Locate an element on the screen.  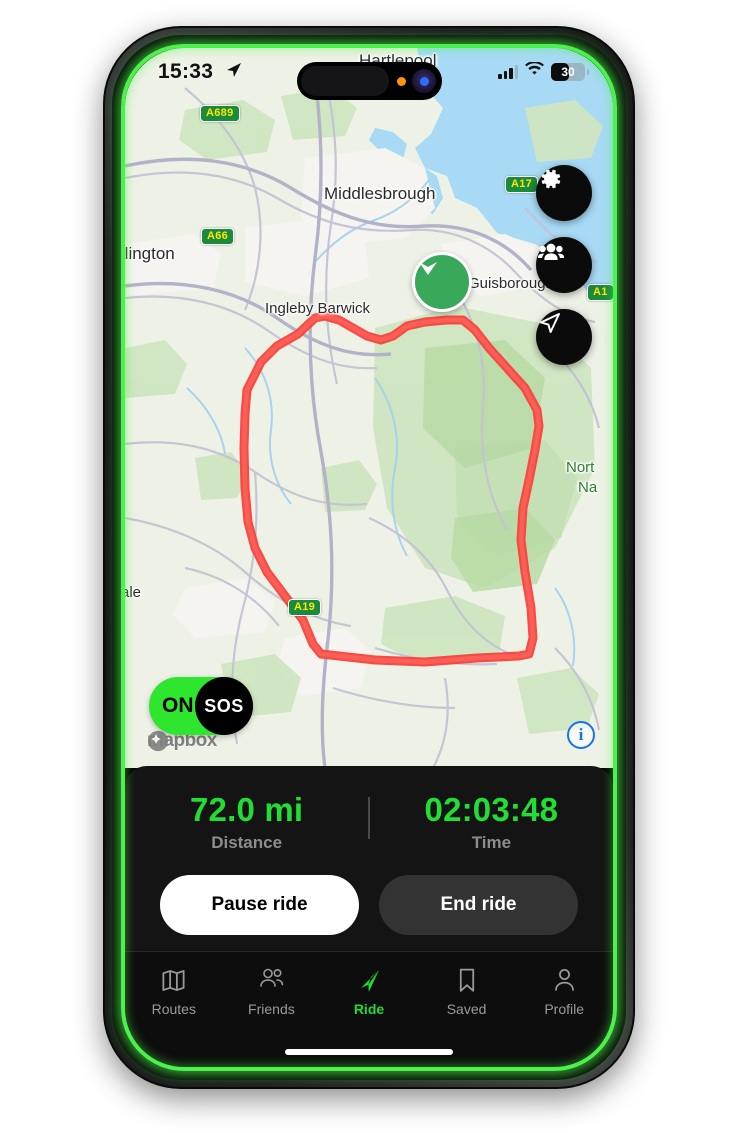
pause-ride-button: Pause ride is located at coordinates (259, 905).